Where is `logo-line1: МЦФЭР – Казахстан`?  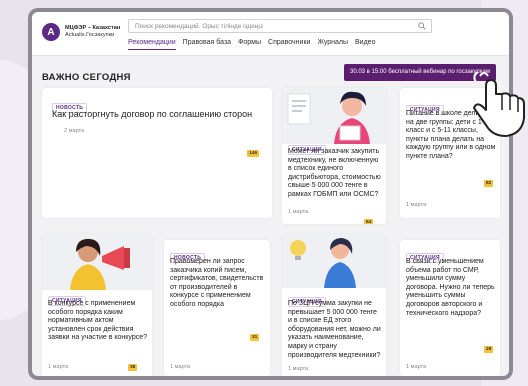
logo-line1: МЦФЭР – Казахстан is located at coordinates (93, 28).